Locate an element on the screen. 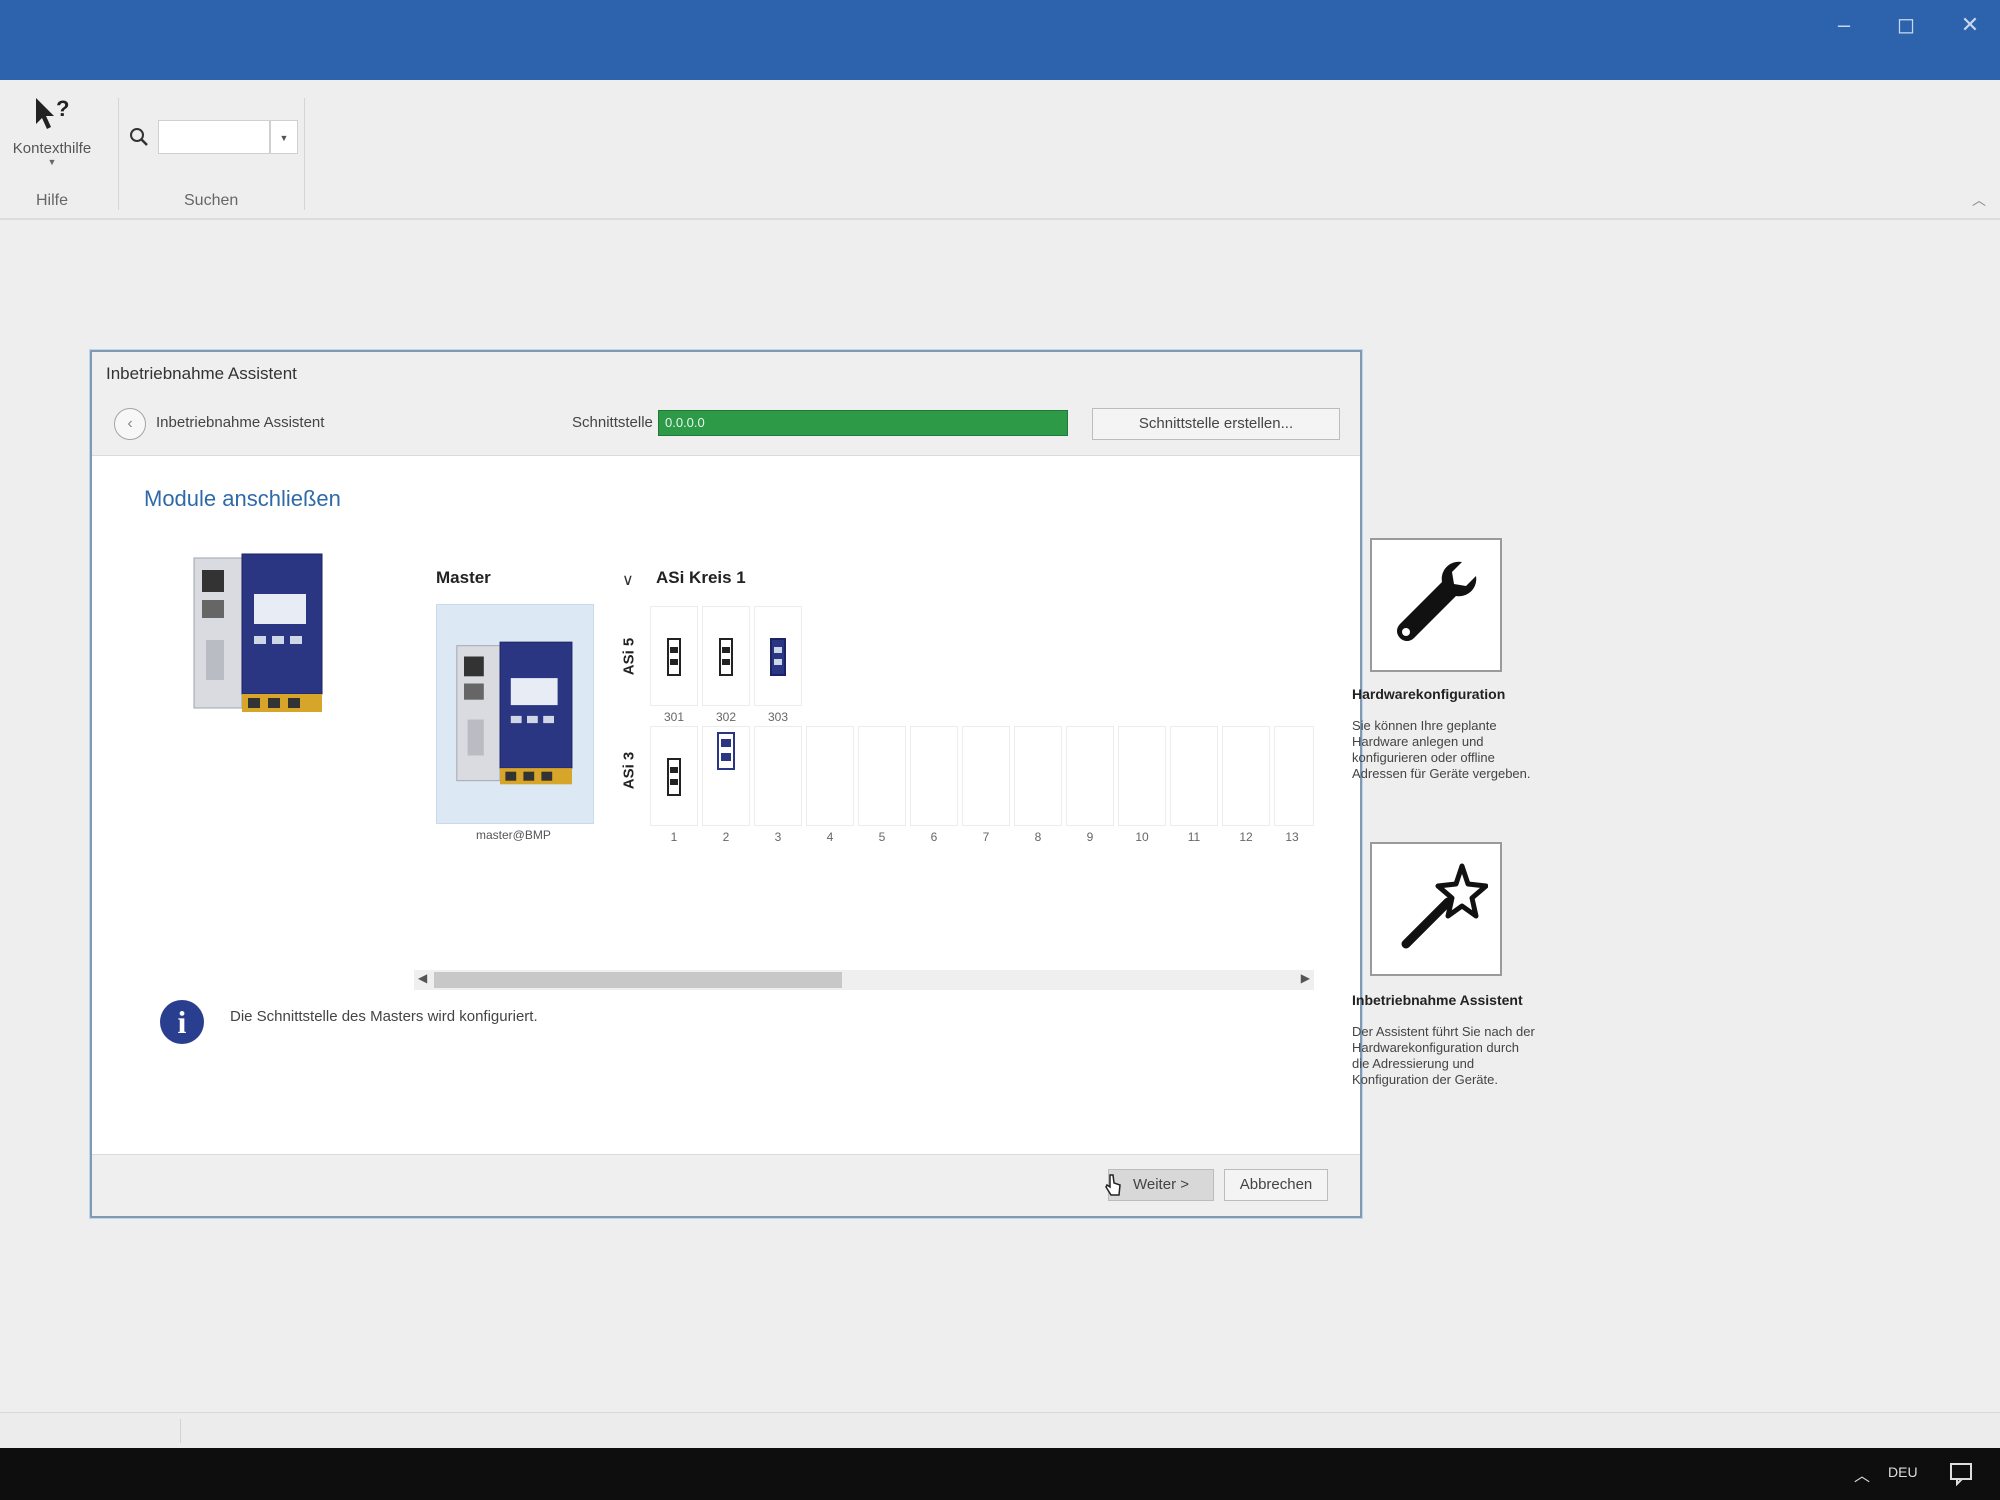  search-icon is located at coordinates (139, 137).